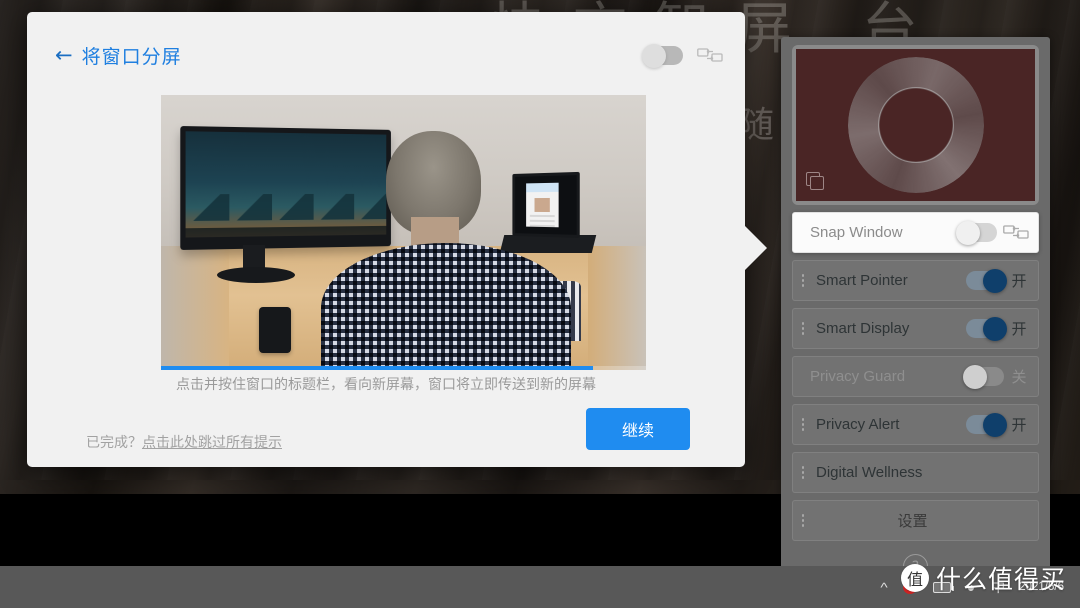 This screenshot has width=1080, height=608. Describe the element at coordinates (616, 308) in the screenshot. I see `desk-right-shadow` at that location.